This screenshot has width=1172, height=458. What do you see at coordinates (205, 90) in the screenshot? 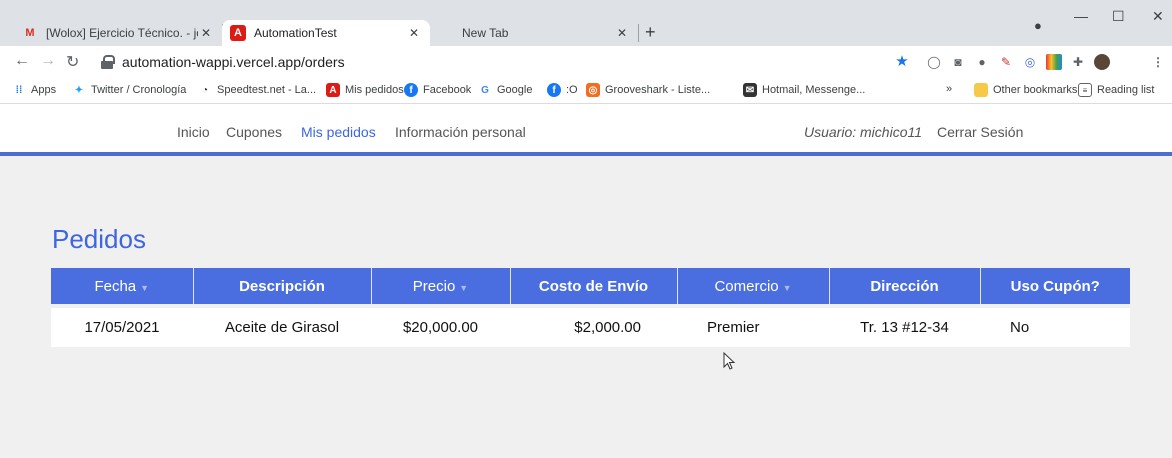
I see `speedtest-icon: ◔` at bounding box center [205, 90].